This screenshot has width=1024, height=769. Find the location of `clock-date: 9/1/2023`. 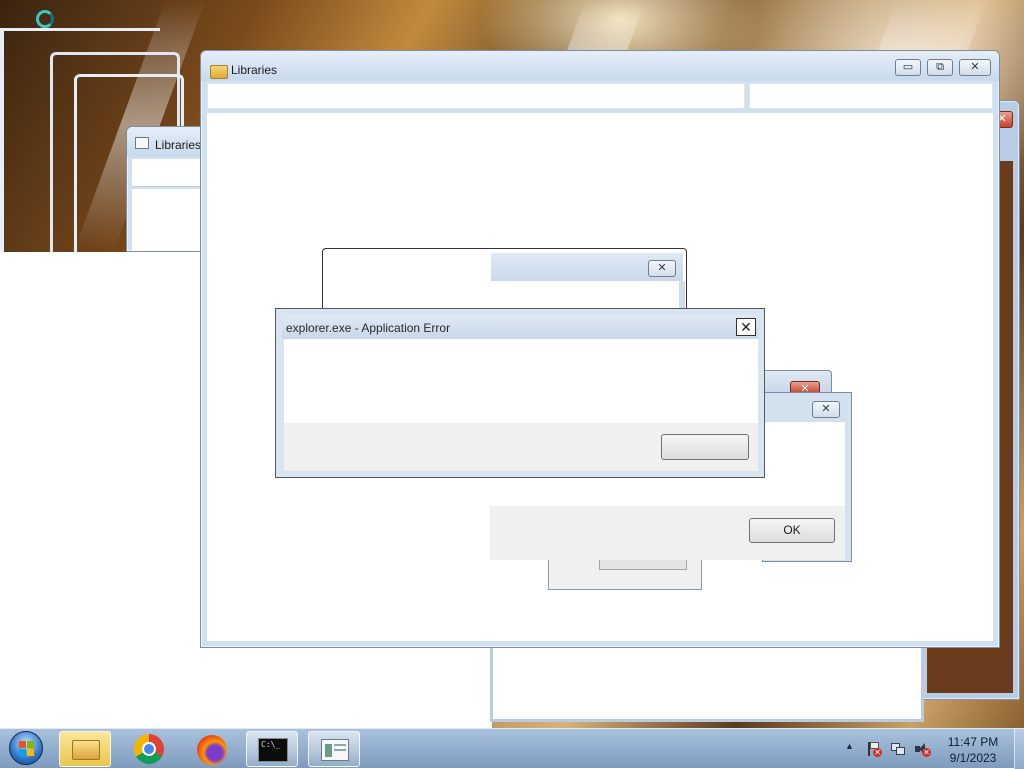

clock-date: 9/1/2023 is located at coordinates (973, 758).